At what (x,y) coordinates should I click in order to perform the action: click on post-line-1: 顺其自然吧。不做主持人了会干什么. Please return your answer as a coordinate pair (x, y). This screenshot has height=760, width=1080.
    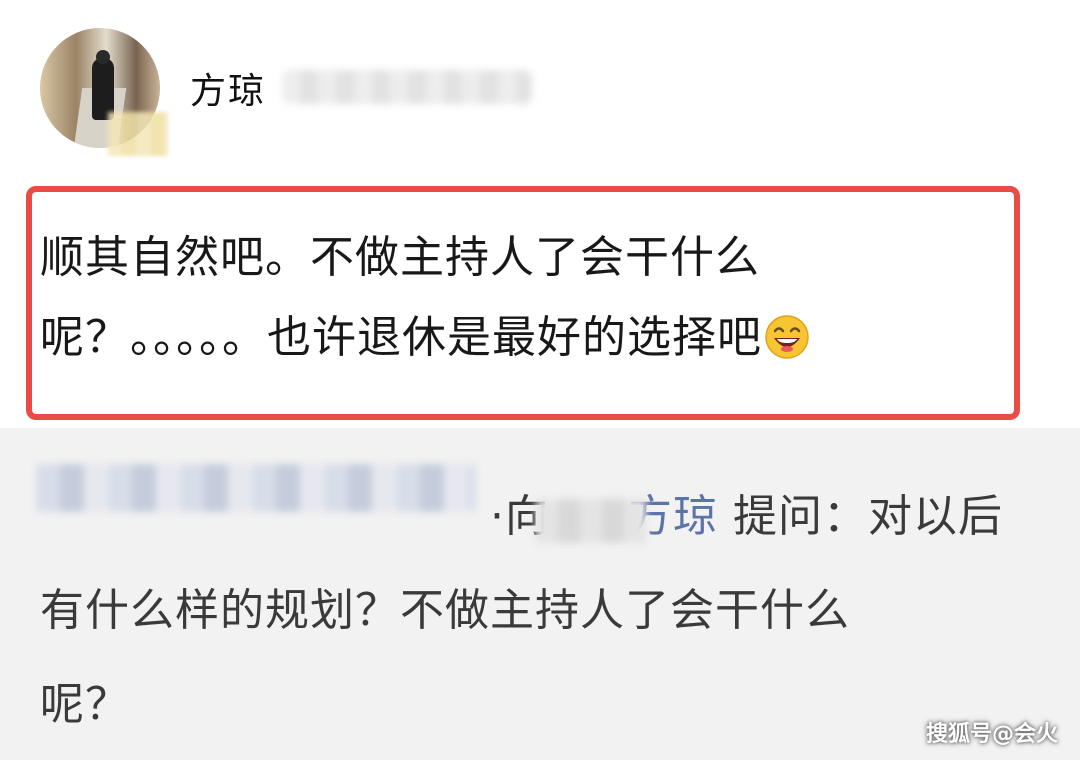
    Looking at the image, I should click on (400, 257).